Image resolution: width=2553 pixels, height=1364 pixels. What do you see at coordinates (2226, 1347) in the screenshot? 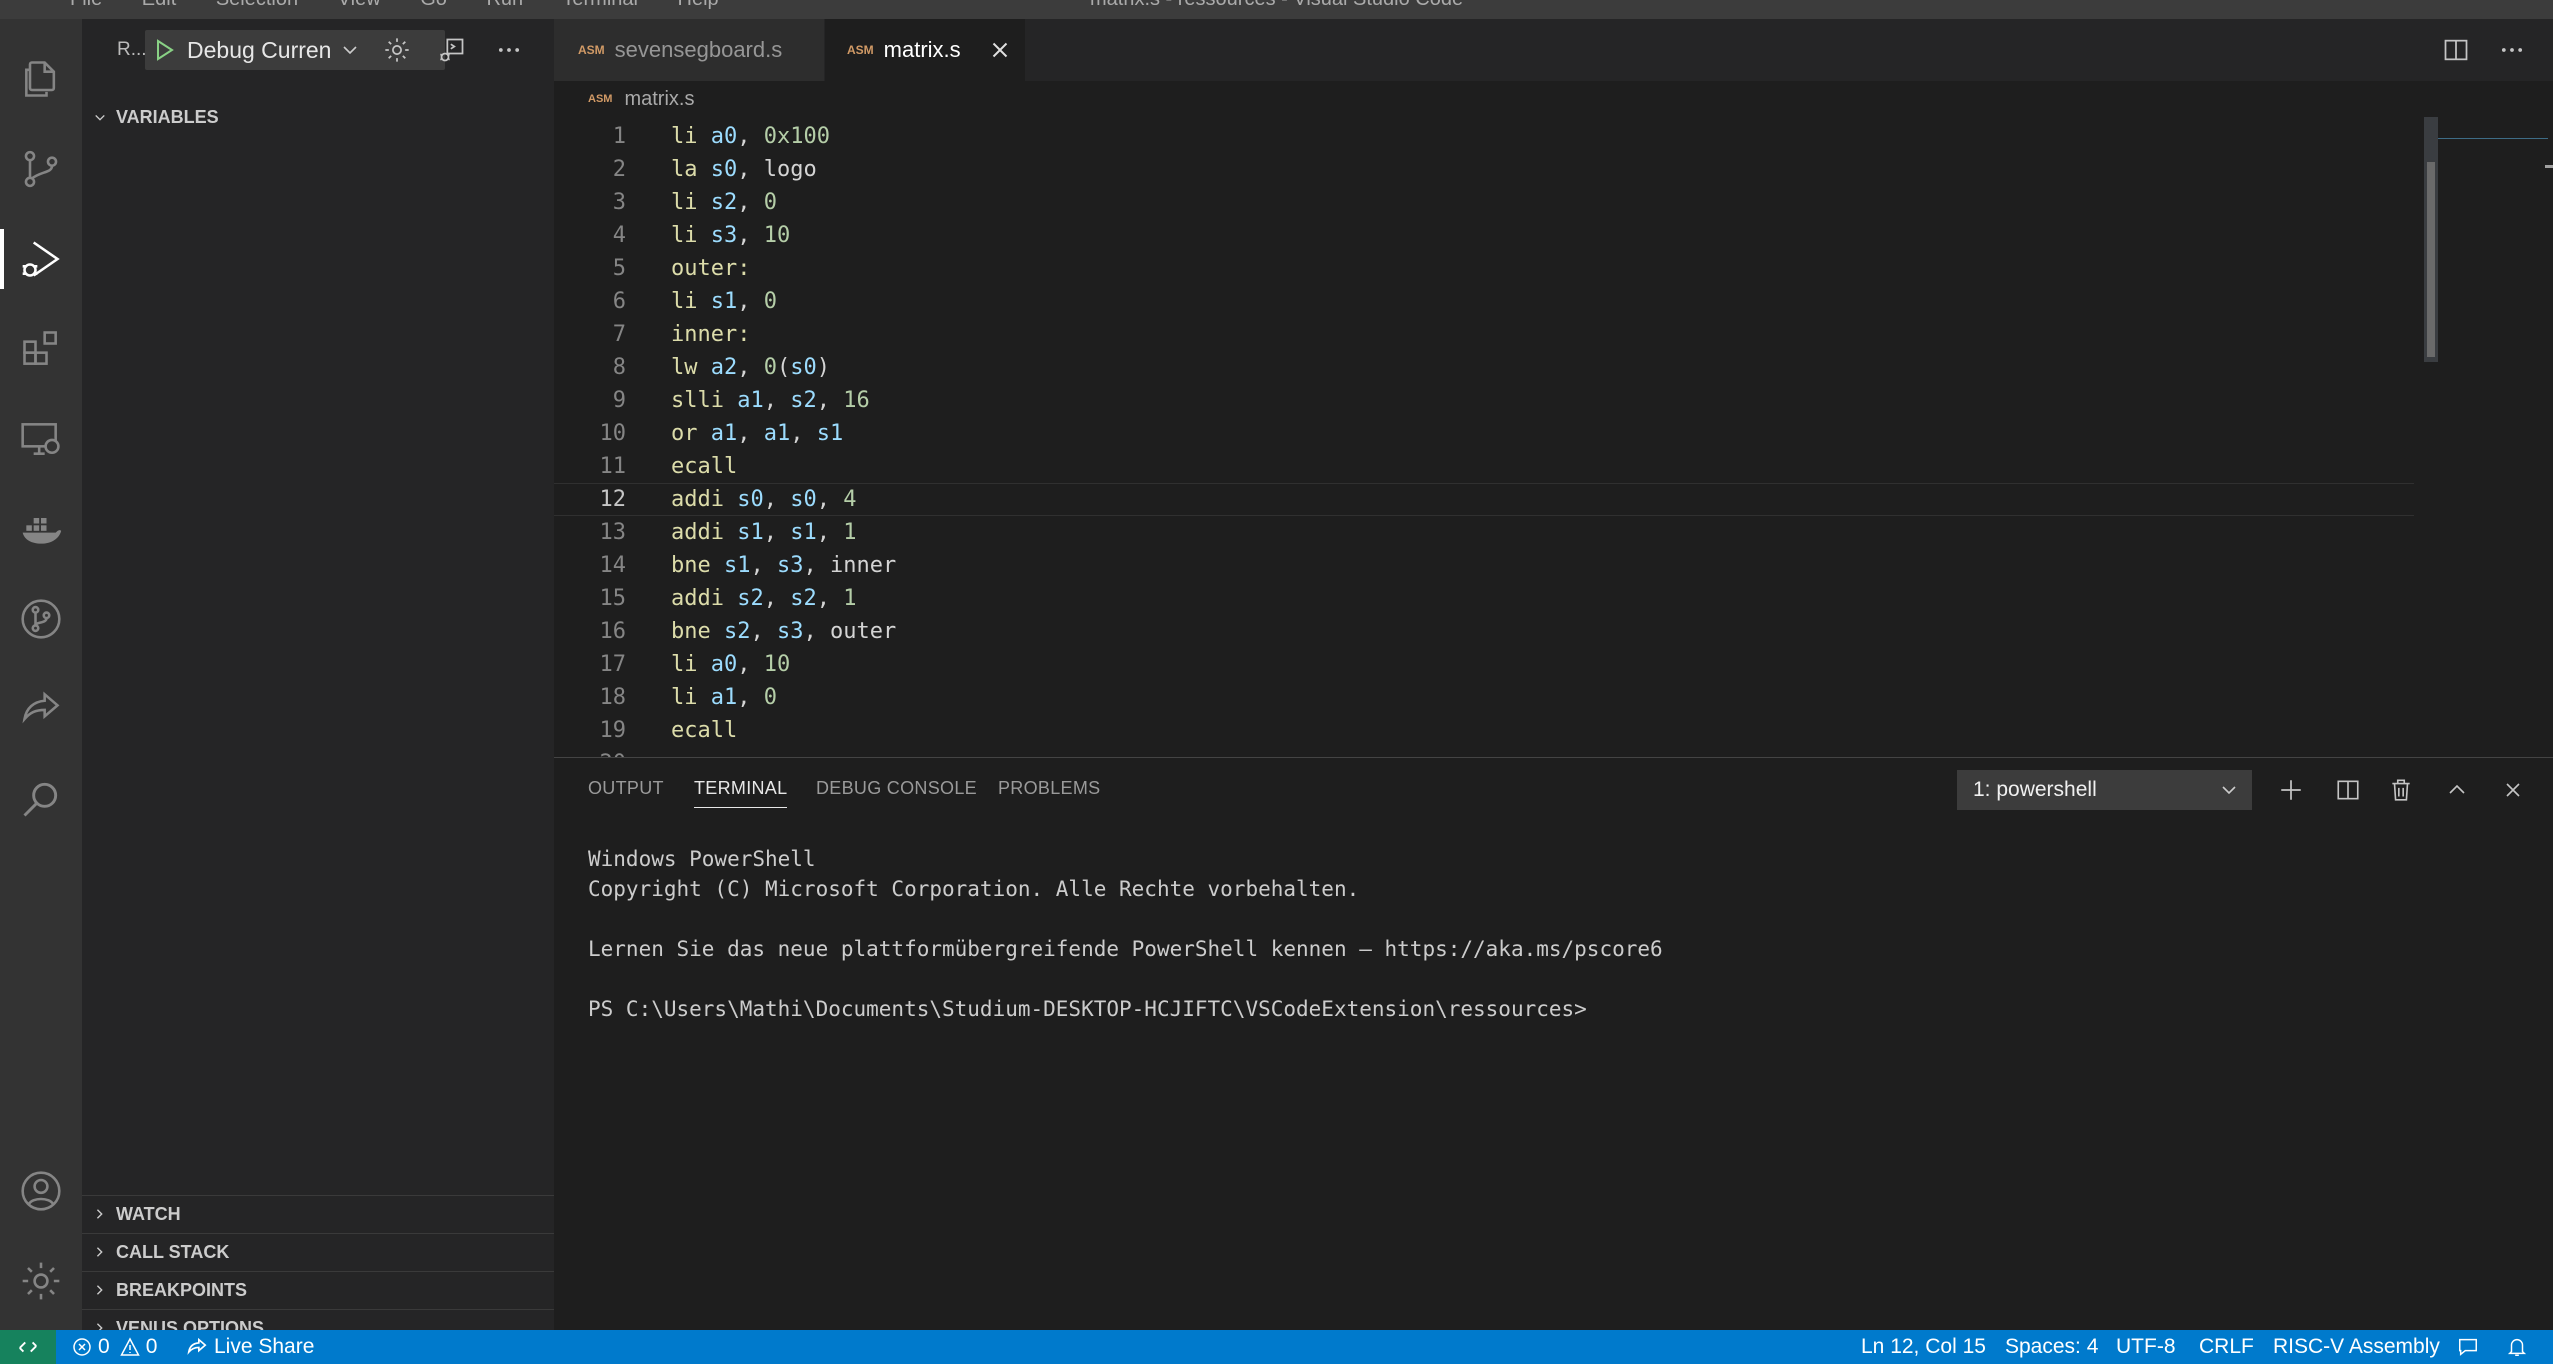
I see `line-ending: CRLF` at bounding box center [2226, 1347].